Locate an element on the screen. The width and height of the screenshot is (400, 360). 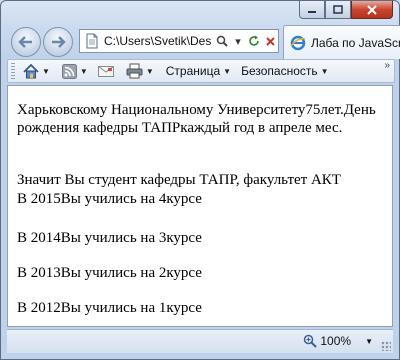
paragraph-2014: В 2014Вы учились на 3курсе is located at coordinates (109, 238).